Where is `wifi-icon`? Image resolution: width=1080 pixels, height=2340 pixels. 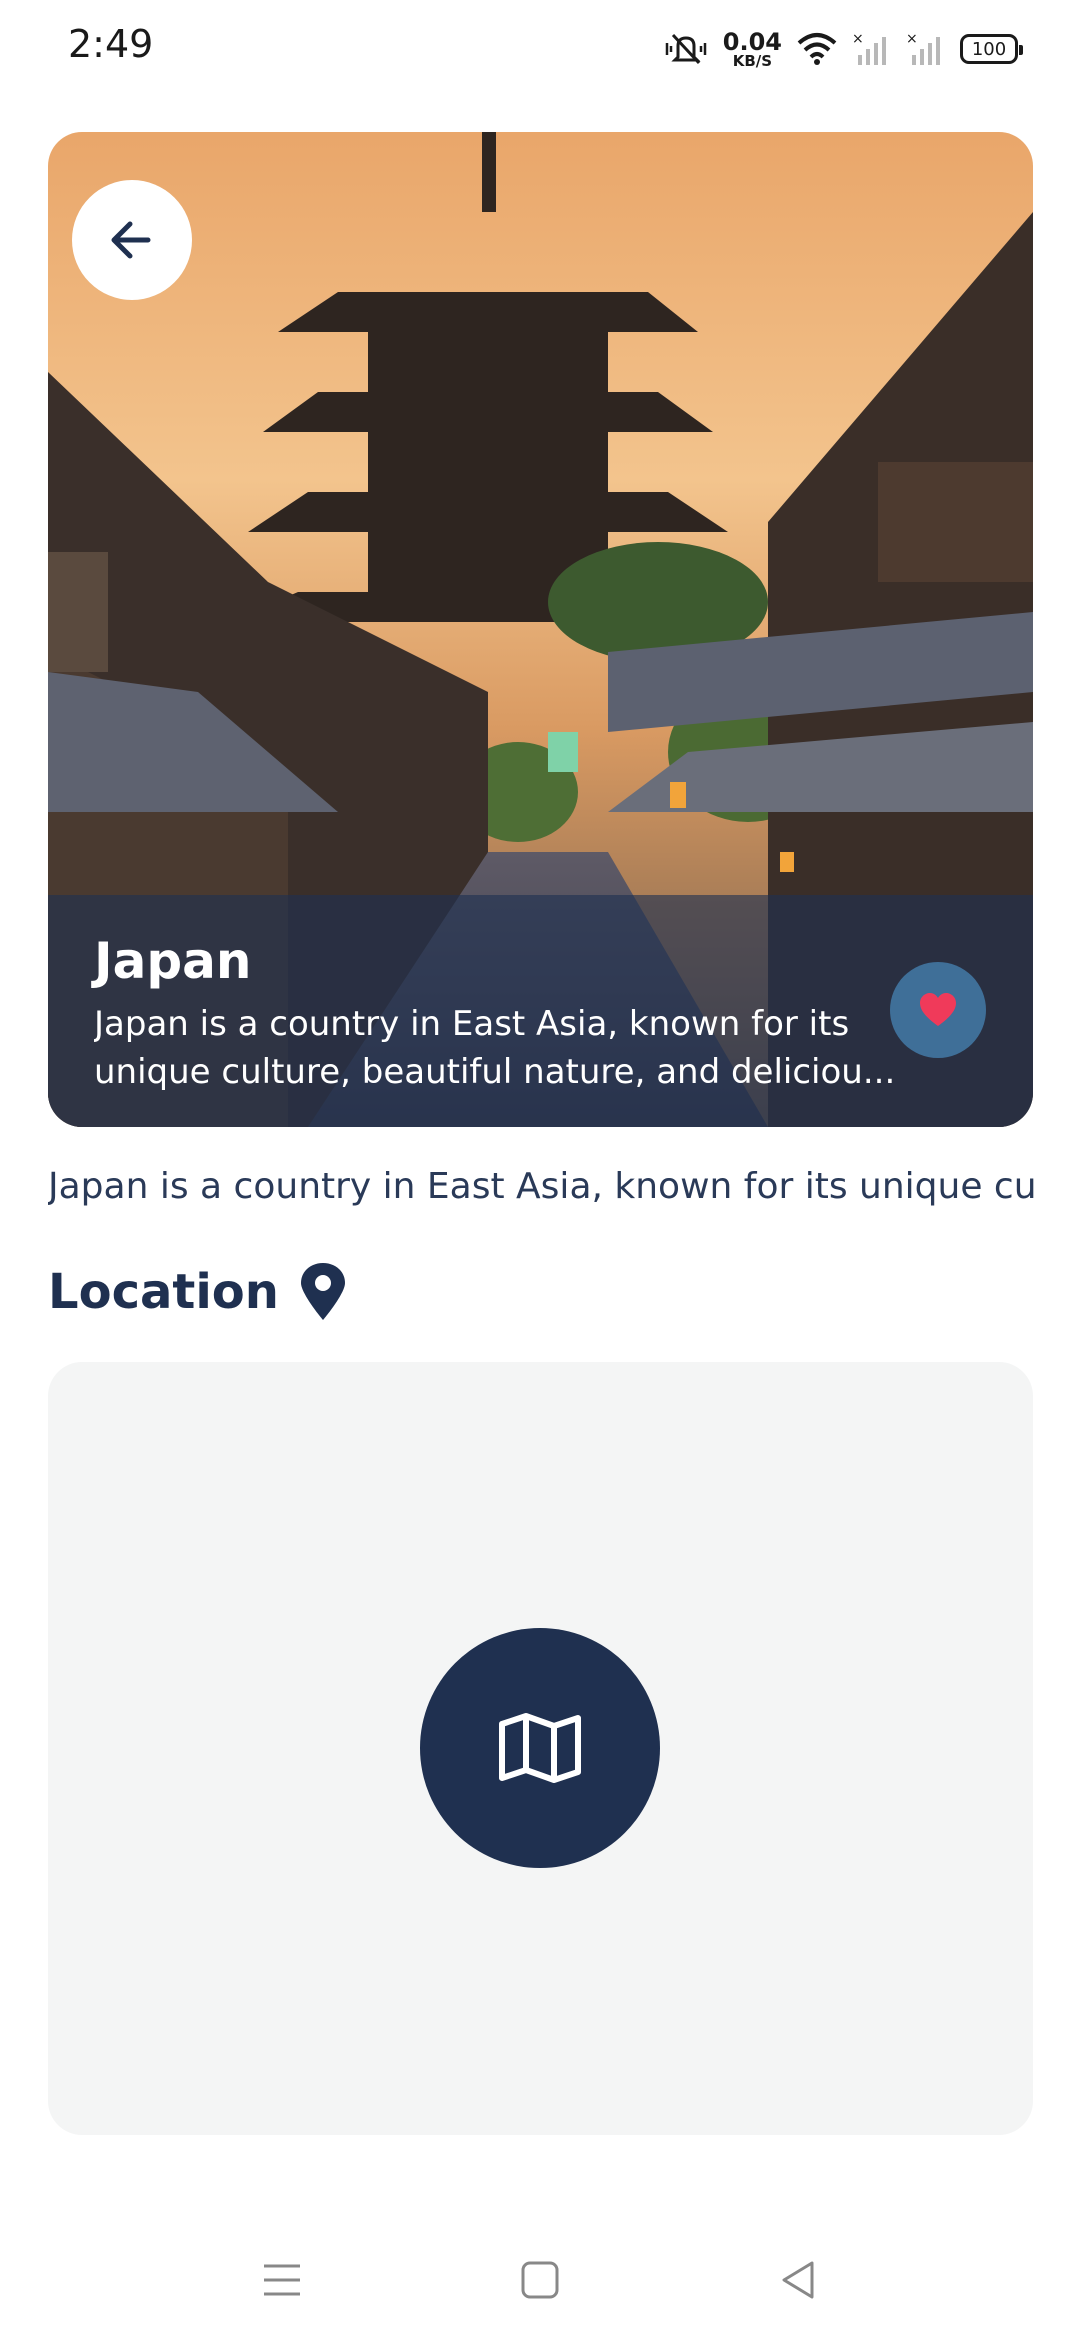
wifi-icon is located at coordinates (817, 49).